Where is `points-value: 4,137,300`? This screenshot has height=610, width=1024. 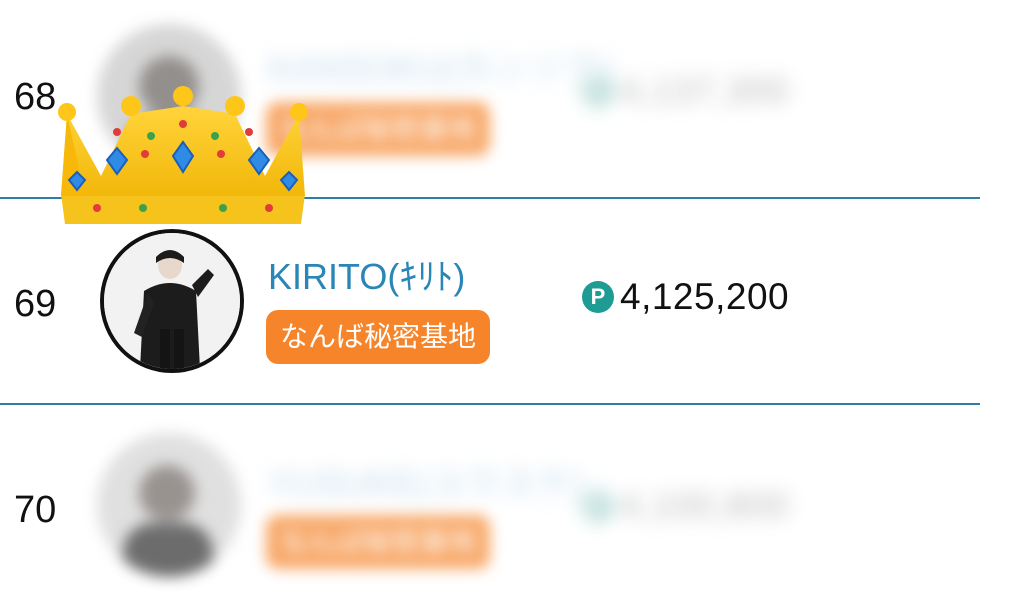
points-value: 4,137,300 is located at coordinates (705, 90).